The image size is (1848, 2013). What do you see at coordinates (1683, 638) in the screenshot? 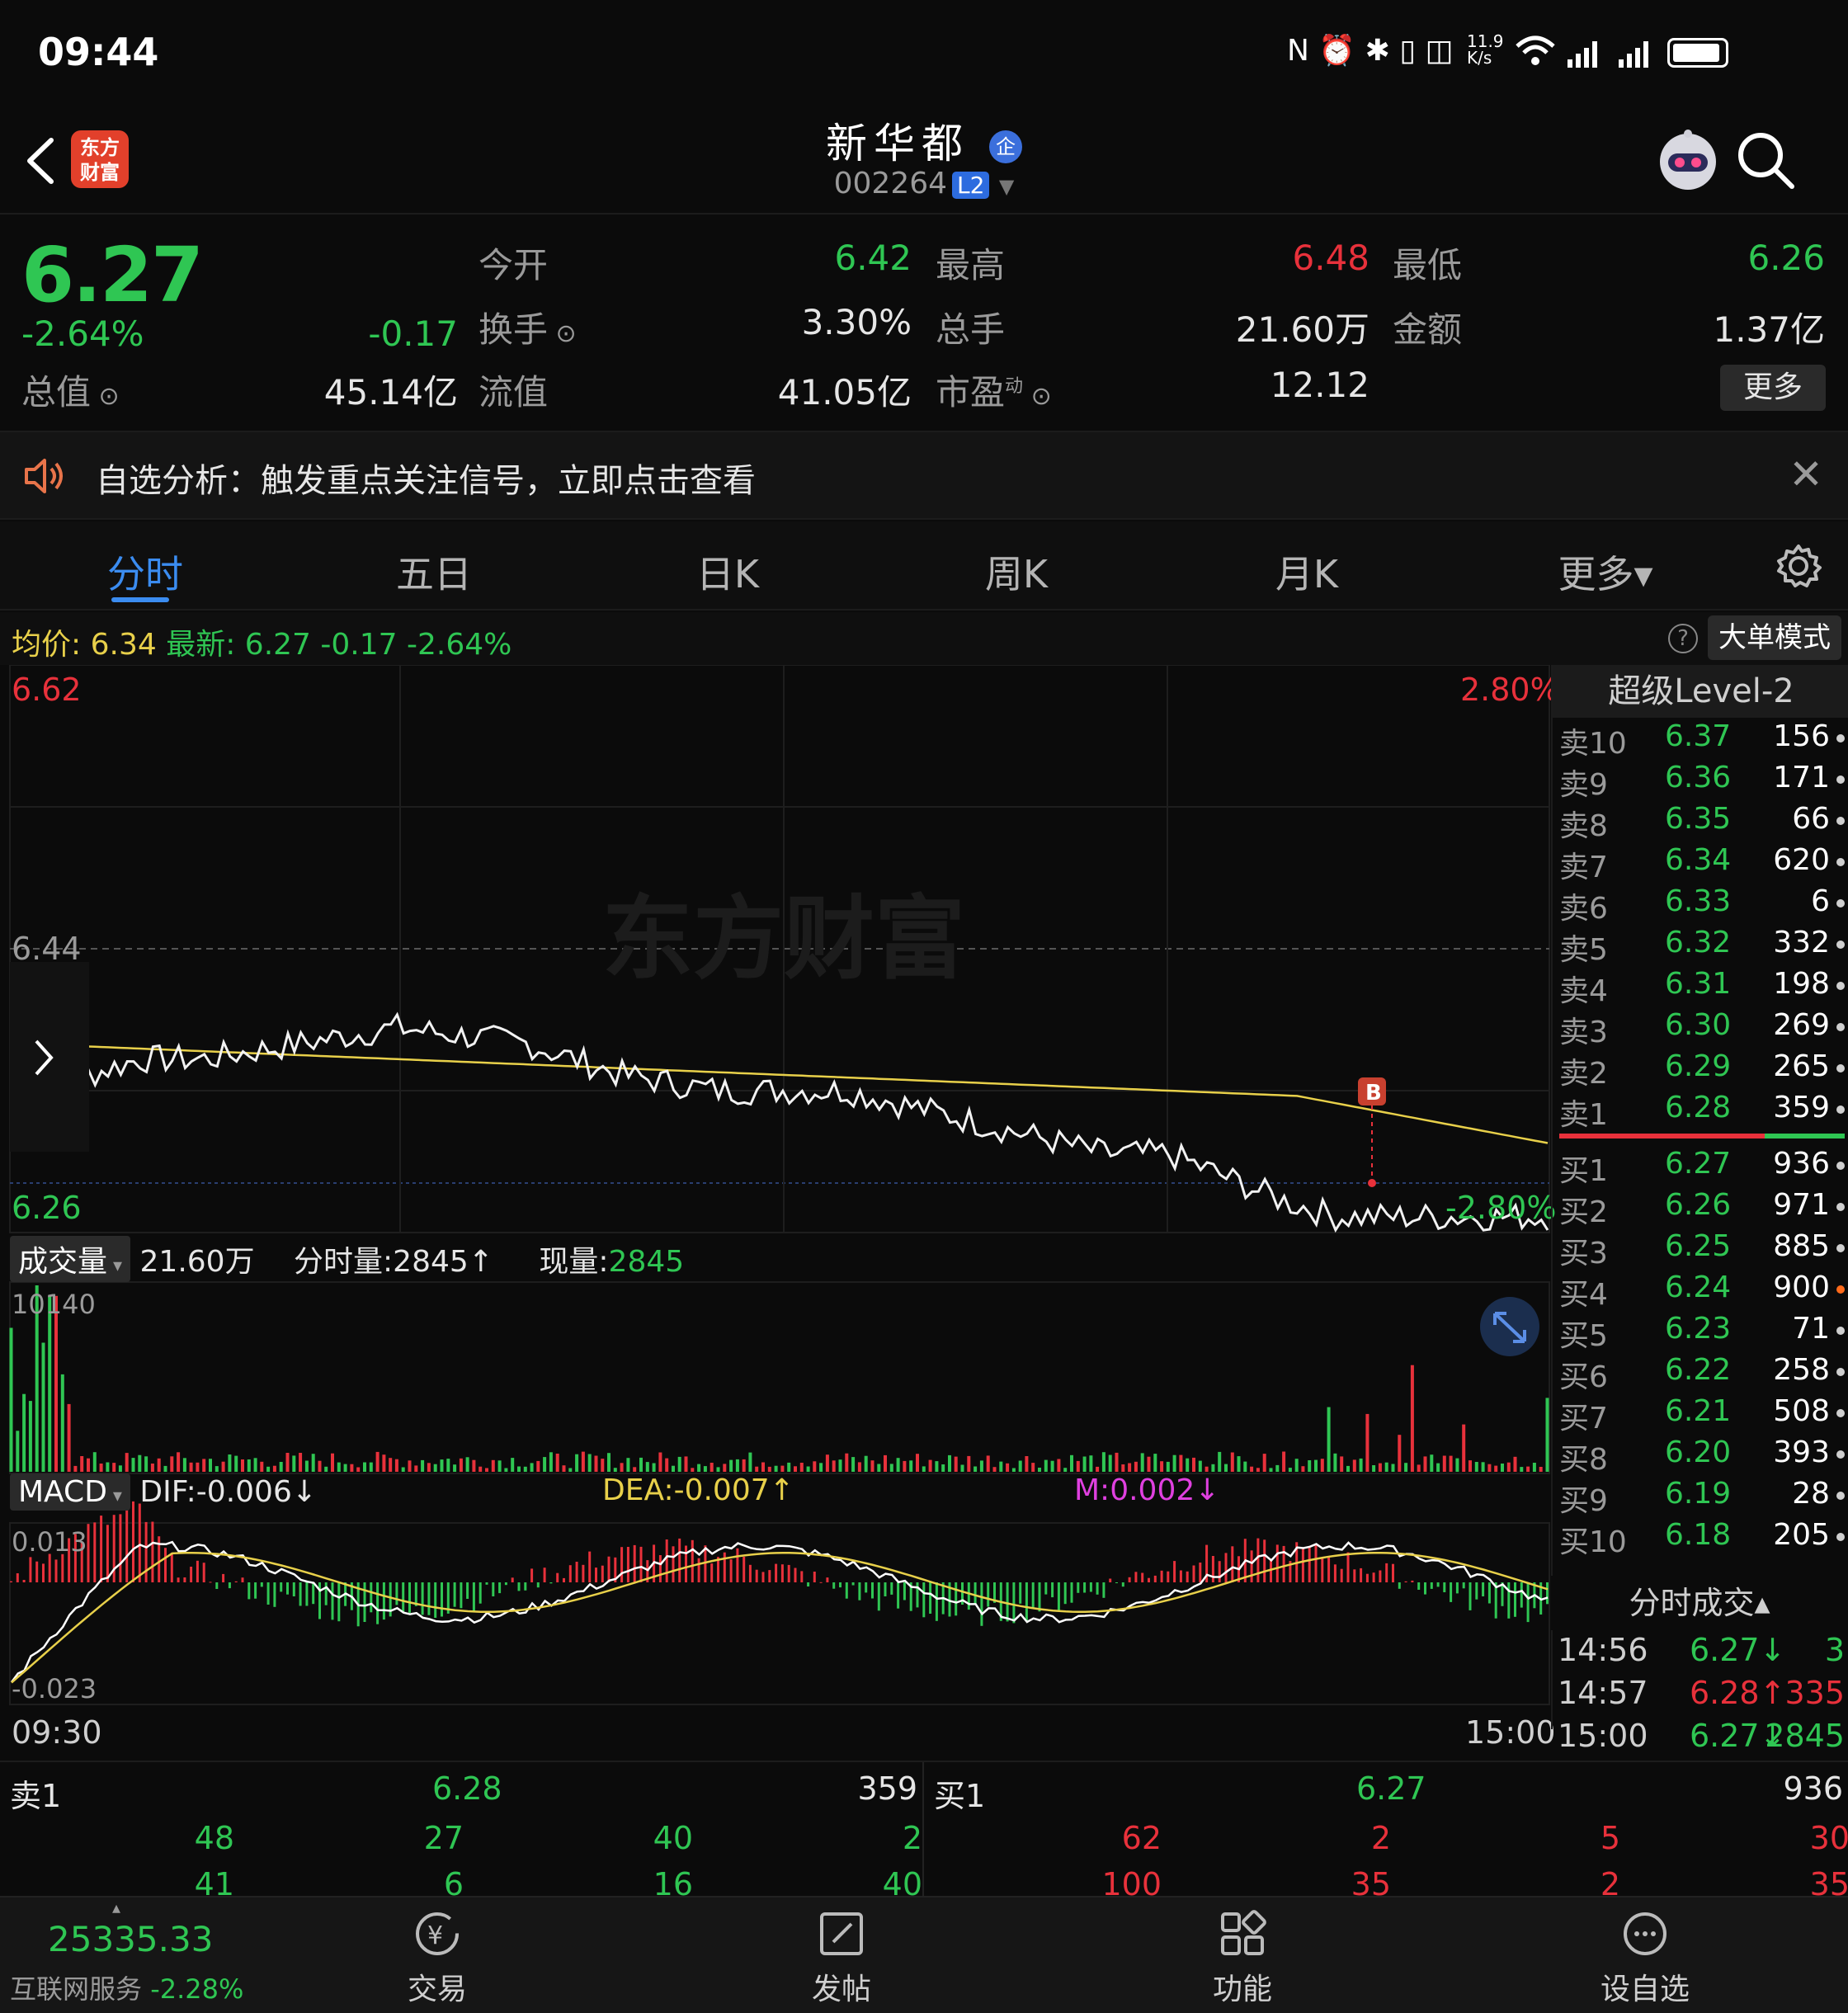
I see `help-icon: ?` at bounding box center [1683, 638].